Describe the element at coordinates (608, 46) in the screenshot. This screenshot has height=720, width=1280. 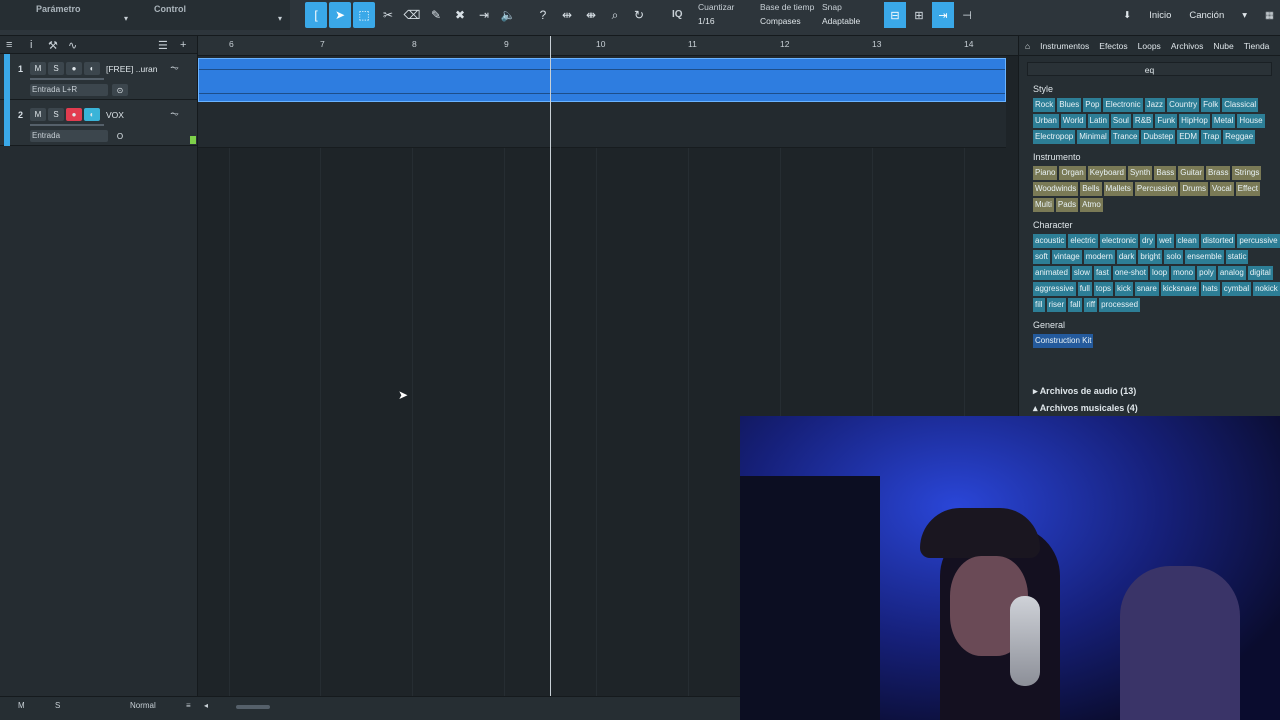
I see `timeline-ruler: 6 7 8 9 10 11 12 13 14` at that location.